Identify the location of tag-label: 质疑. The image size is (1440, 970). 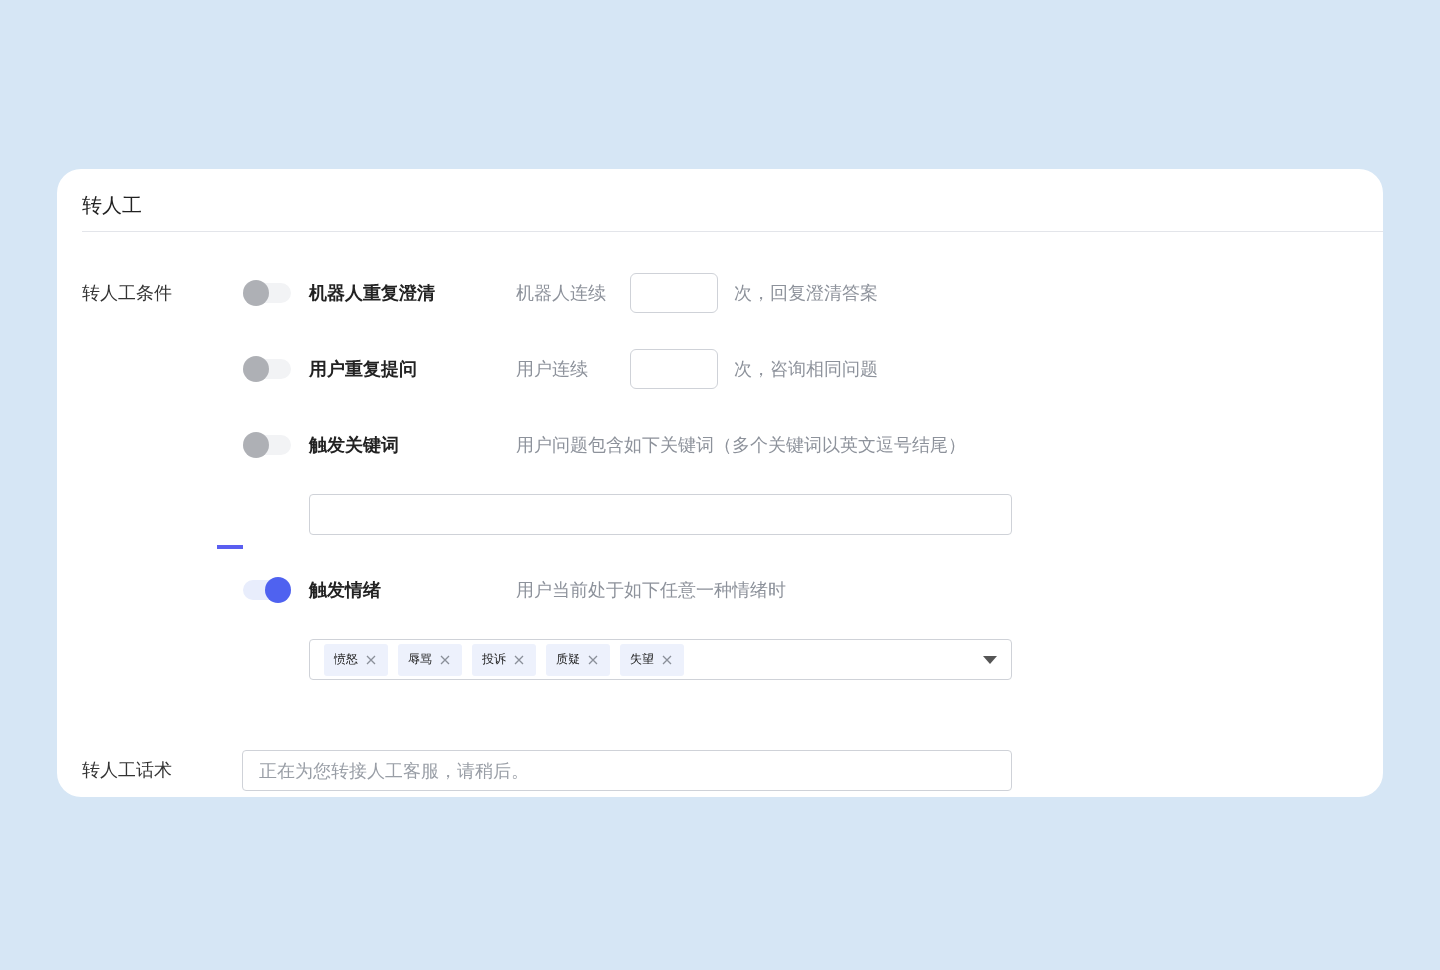
(568, 659).